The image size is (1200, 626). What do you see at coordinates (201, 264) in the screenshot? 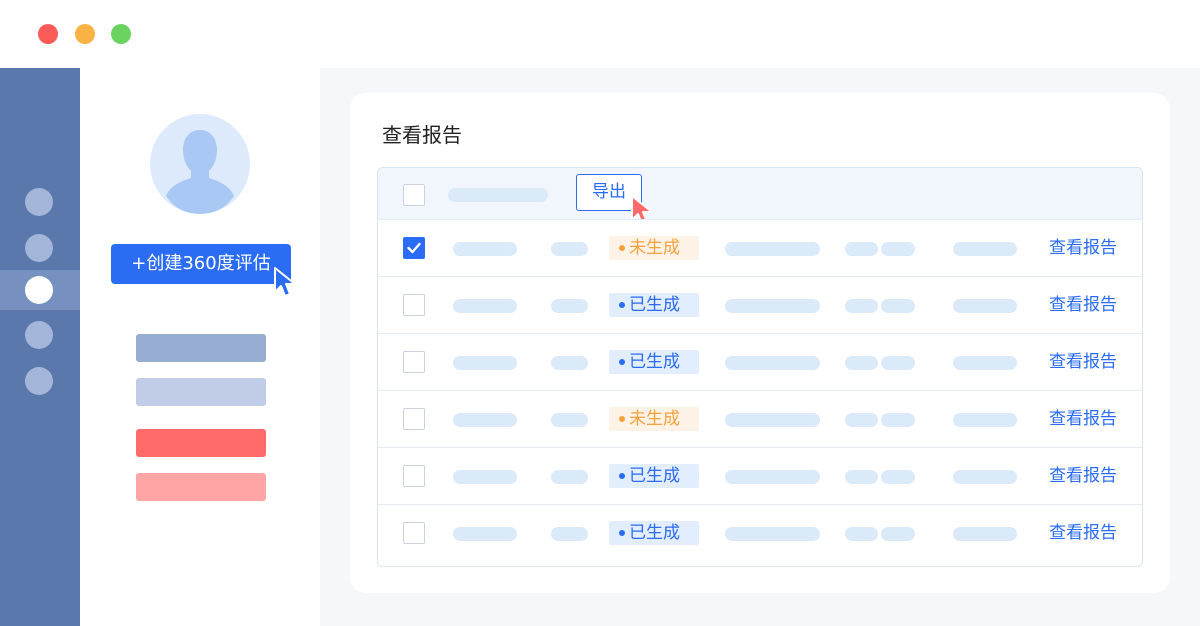
I see `create-360-evaluation-button: +创建360度评估` at bounding box center [201, 264].